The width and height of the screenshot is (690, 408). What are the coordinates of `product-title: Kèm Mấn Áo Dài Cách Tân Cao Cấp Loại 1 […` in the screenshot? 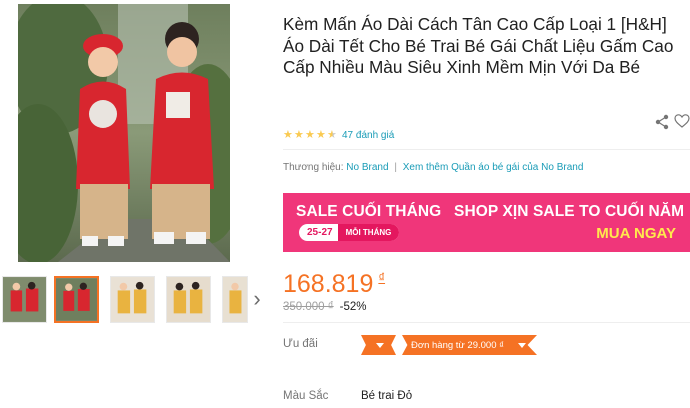 It's located at (478, 45).